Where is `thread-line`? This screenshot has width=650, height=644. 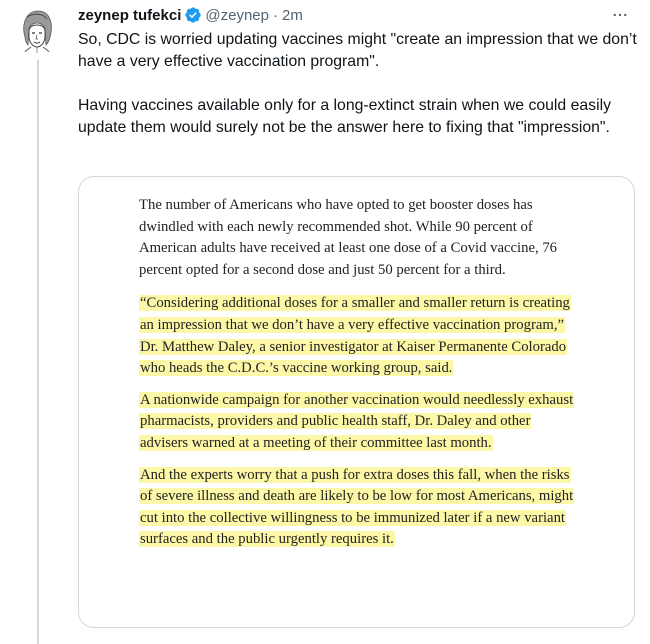 thread-line is located at coordinates (38, 352).